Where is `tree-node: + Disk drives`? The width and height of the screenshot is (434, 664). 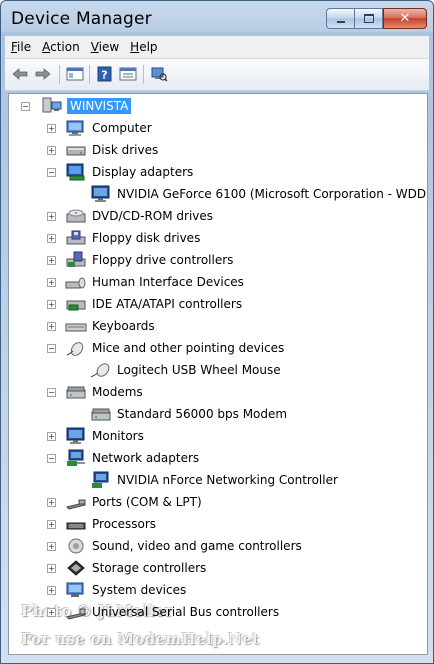 tree-node: + Disk drives is located at coordinates (102, 150).